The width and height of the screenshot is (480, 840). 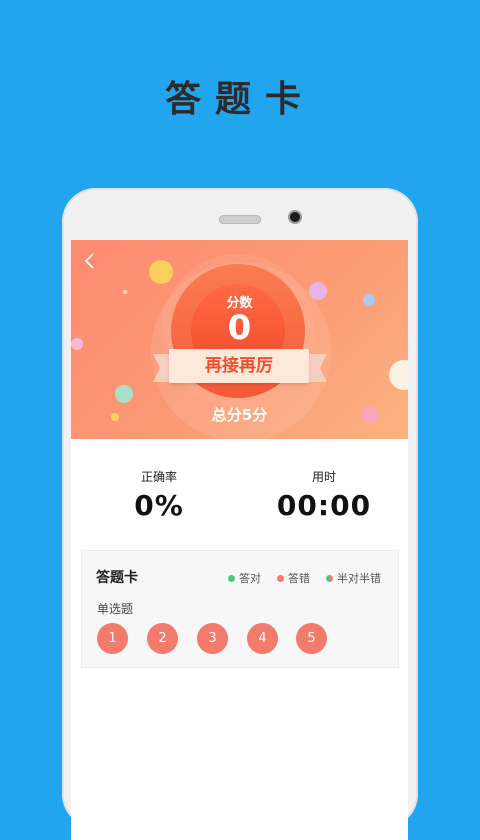 What do you see at coordinates (158, 477) in the screenshot?
I see `accuracy-label: 正确率` at bounding box center [158, 477].